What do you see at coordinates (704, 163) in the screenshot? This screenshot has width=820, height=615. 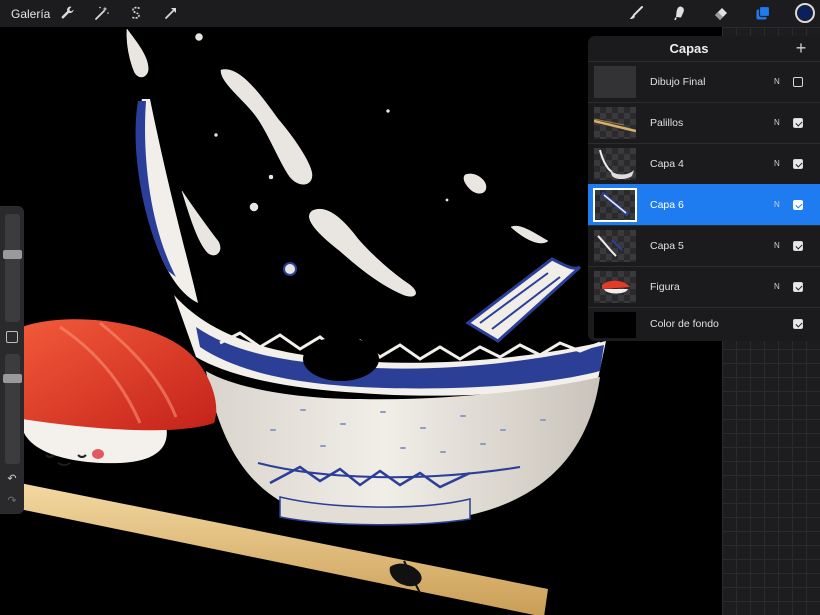 I see `layer-row-capa-4: Capa 4 N` at bounding box center [704, 163].